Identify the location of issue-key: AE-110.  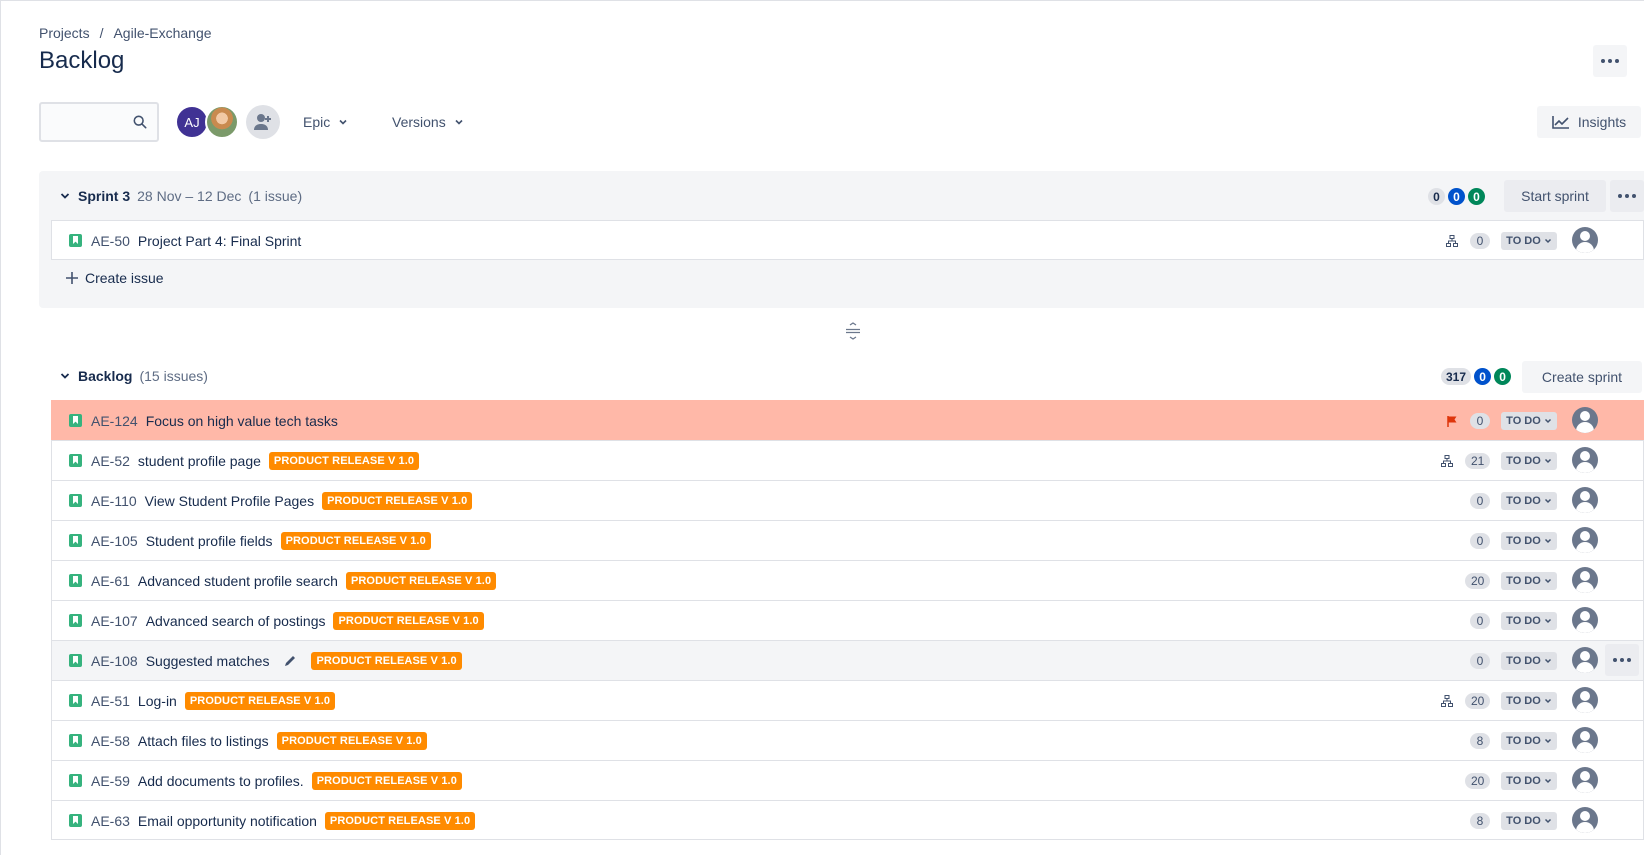
(114, 501).